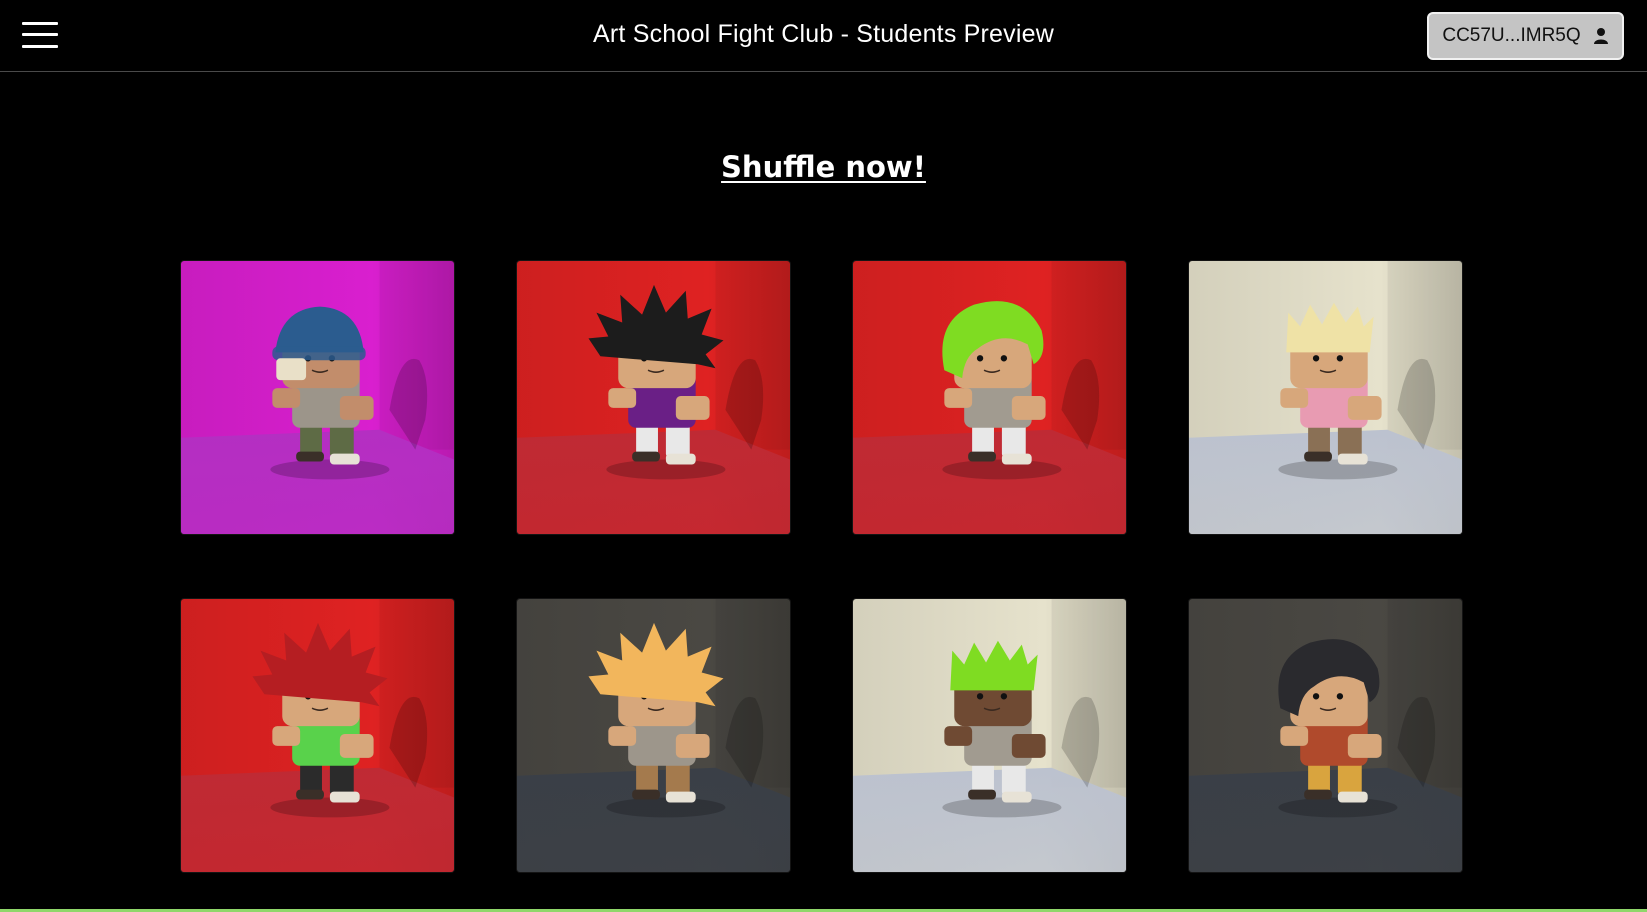  What do you see at coordinates (1600, 36) in the screenshot?
I see `person-icon` at bounding box center [1600, 36].